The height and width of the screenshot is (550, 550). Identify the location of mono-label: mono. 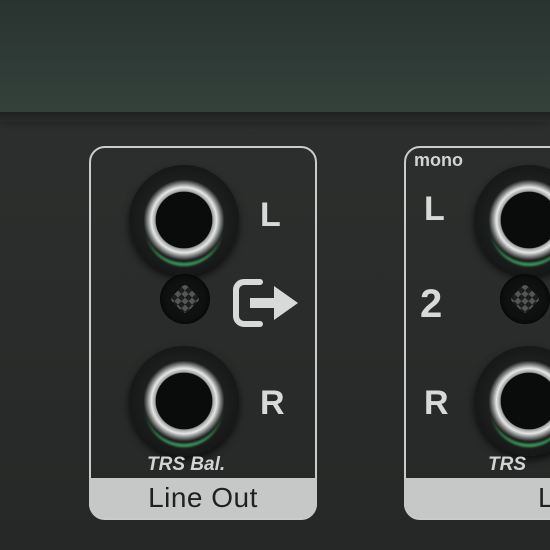
(438, 160).